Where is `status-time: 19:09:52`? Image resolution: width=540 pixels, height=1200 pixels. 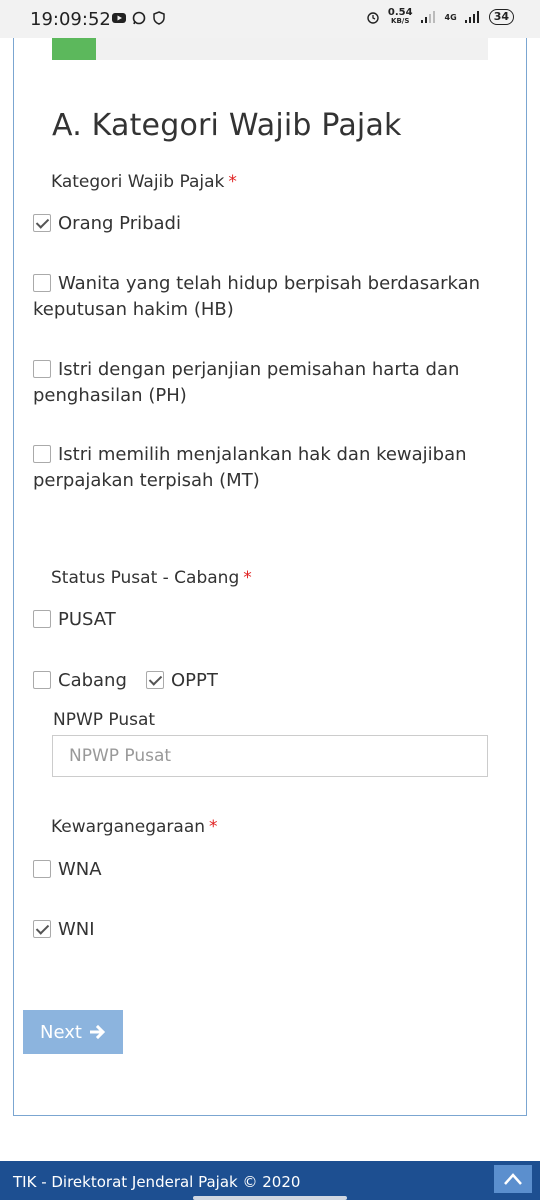 status-time: 19:09:52 is located at coordinates (70, 19).